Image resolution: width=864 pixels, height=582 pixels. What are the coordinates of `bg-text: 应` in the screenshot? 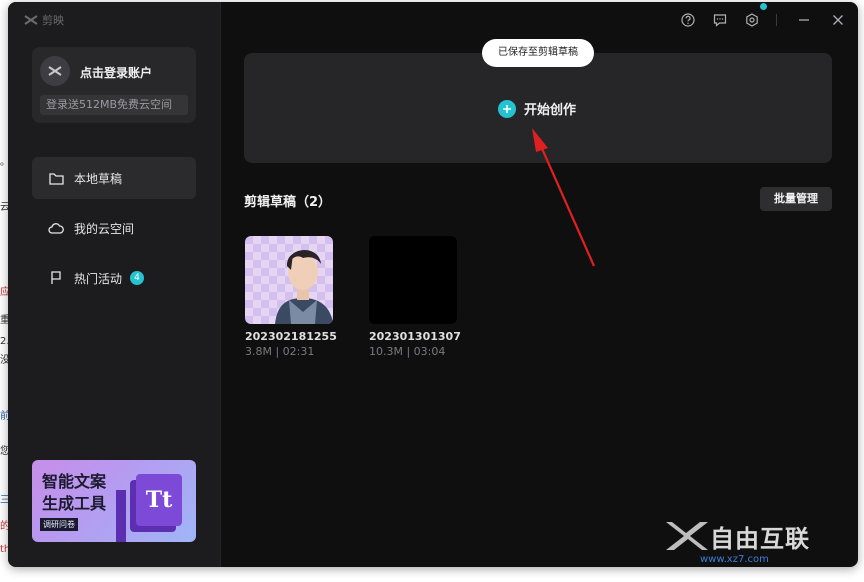 It's located at (5, 292).